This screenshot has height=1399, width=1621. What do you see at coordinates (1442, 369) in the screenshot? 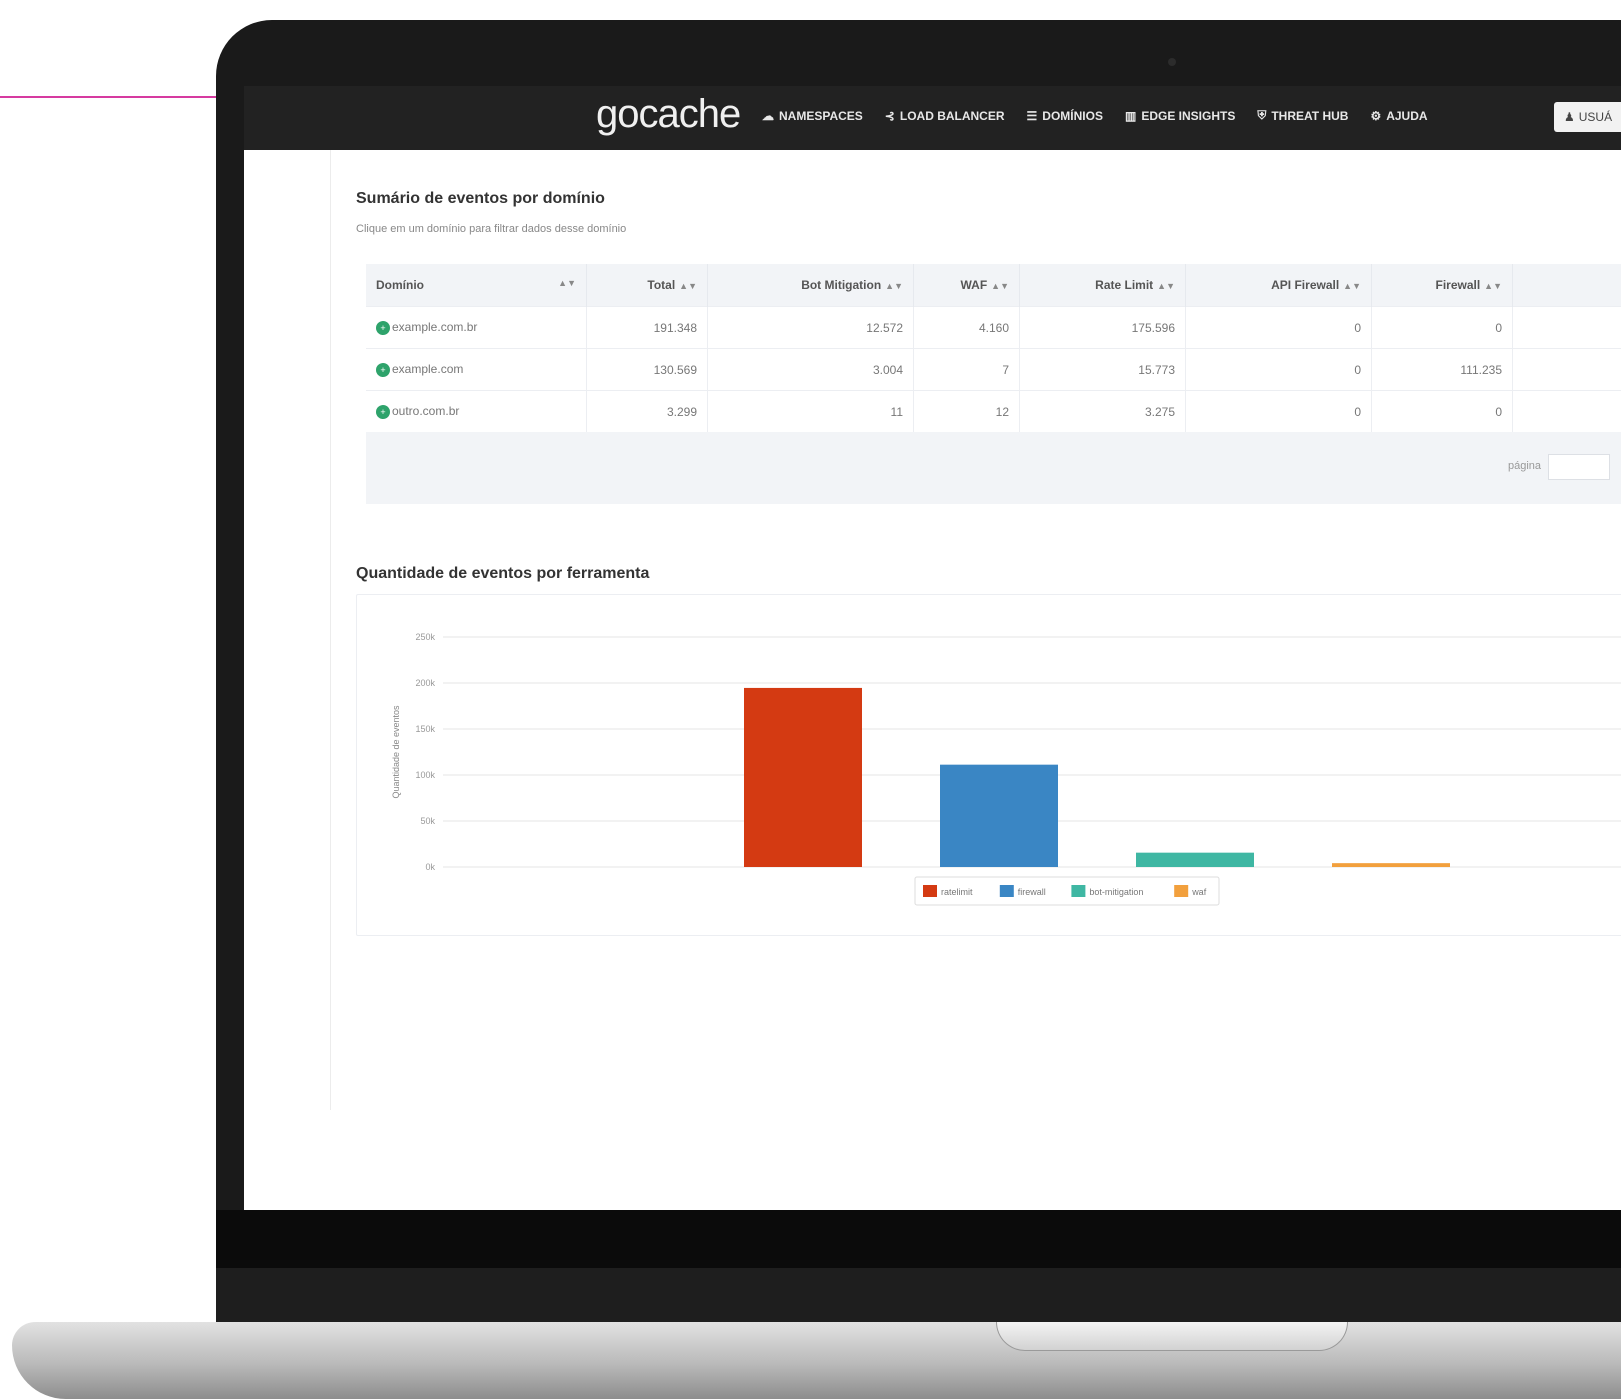
I see `cell-firewall: 111.235` at bounding box center [1442, 369].